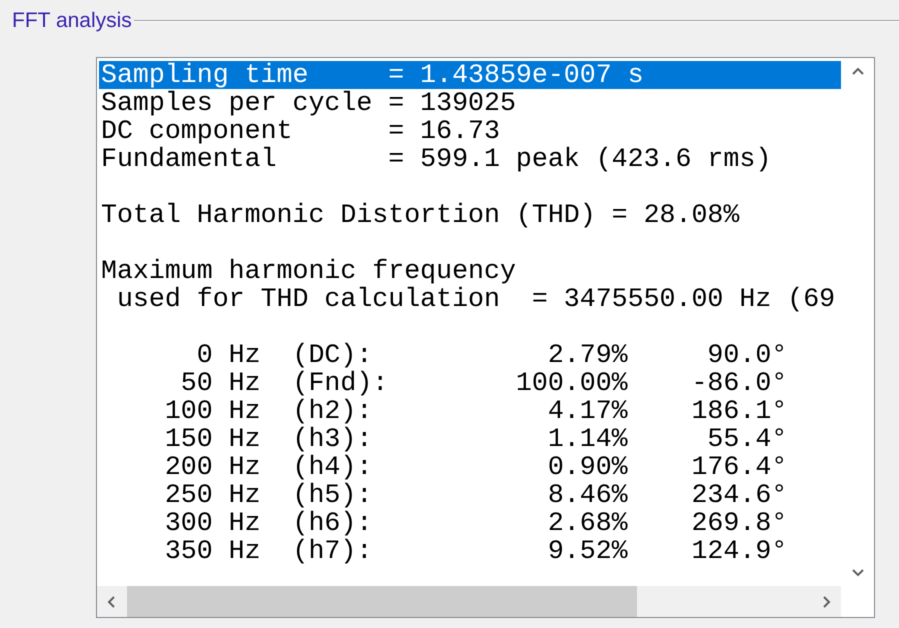 The width and height of the screenshot is (899, 628). What do you see at coordinates (470, 271) in the screenshot?
I see `list-item: Maximum harmonic frequency` at bounding box center [470, 271].